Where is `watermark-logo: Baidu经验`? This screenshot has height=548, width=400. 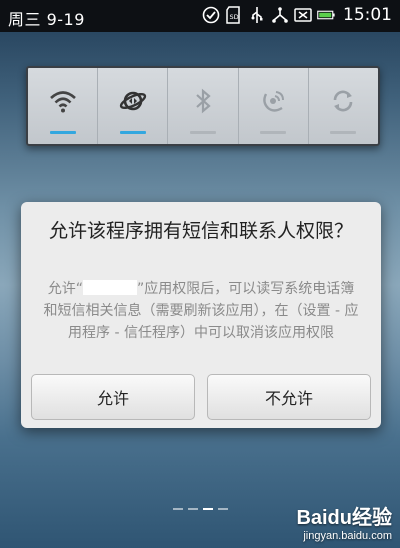 watermark-logo: Baidu经验 is located at coordinates (344, 518).